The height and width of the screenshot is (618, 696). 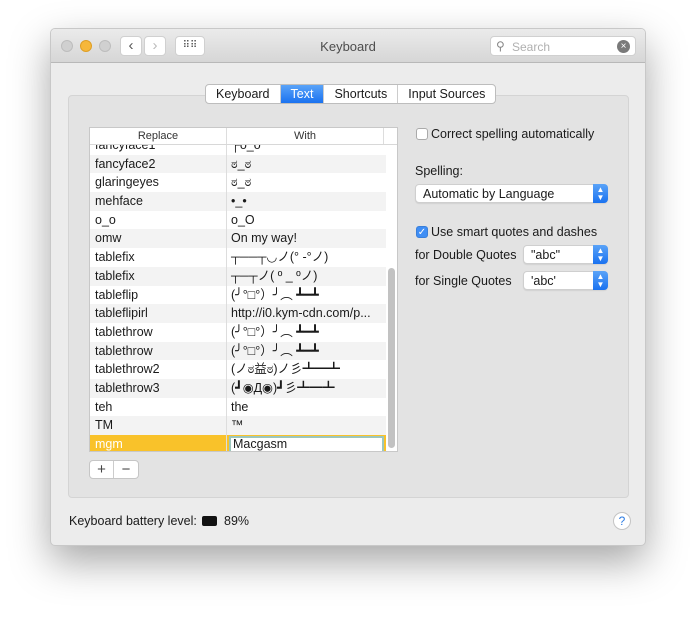 I want to click on add-button: +, so click(x=102, y=469).